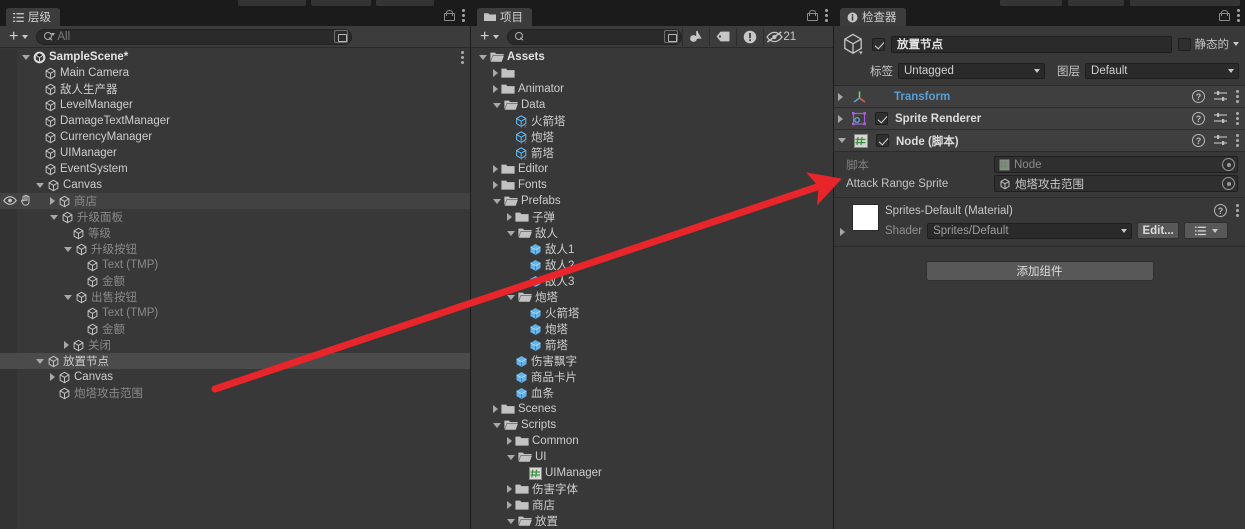 This screenshot has width=1245, height=529. I want to click on tab-project: 项目, so click(504, 17).